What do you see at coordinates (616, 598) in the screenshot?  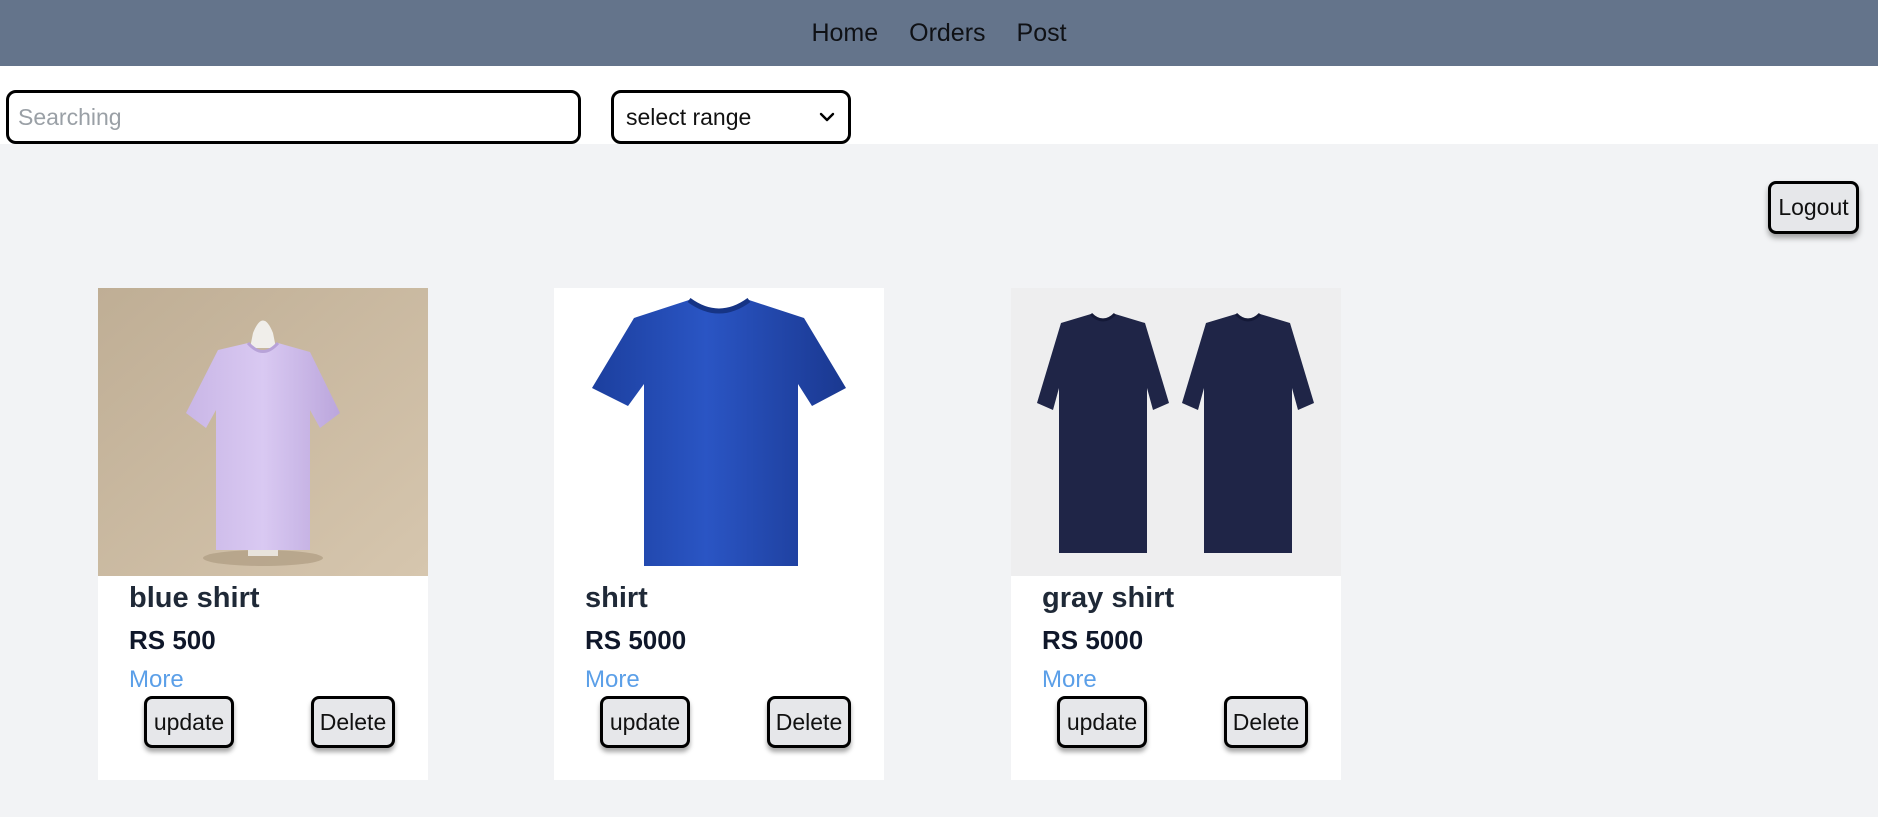 I see `product-title: shirt` at bounding box center [616, 598].